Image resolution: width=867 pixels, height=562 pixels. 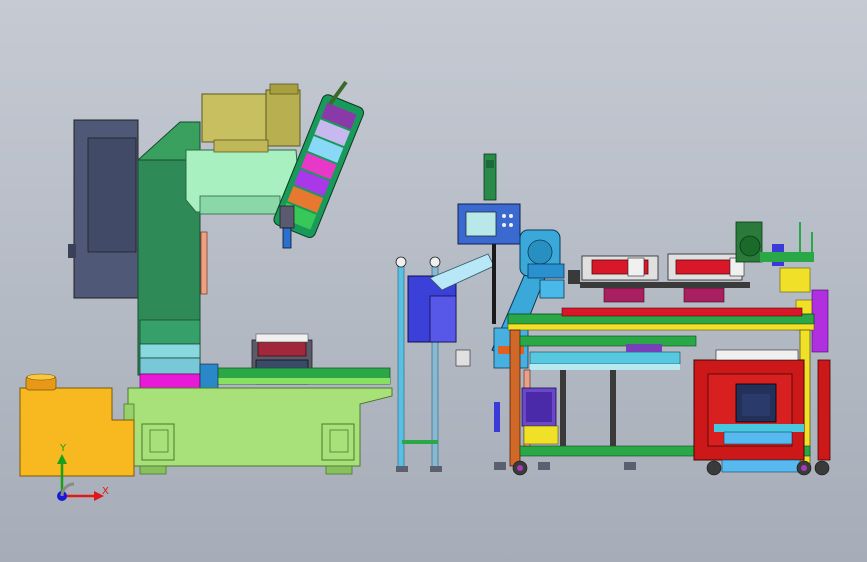 I want to click on light-post-icon, so click(x=445, y=362).